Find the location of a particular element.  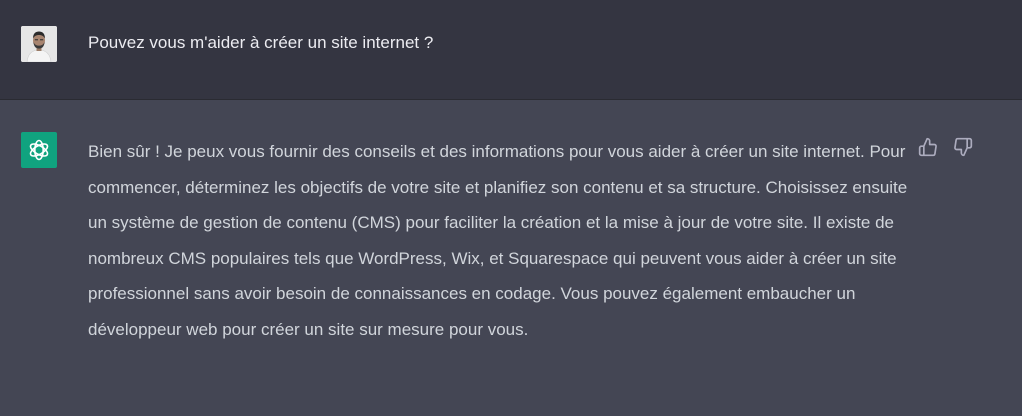

thumbs-down-icon is located at coordinates (963, 147).